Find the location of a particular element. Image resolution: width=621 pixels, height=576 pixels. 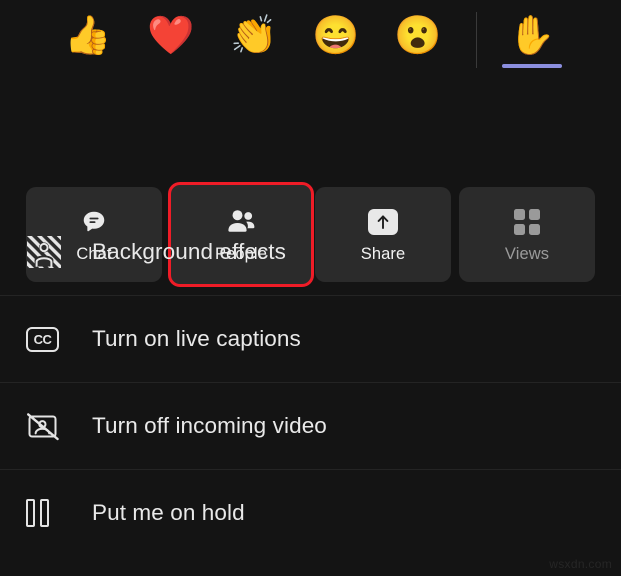

thumbs-up-emoji-icon: 👍 is located at coordinates (88, 36).